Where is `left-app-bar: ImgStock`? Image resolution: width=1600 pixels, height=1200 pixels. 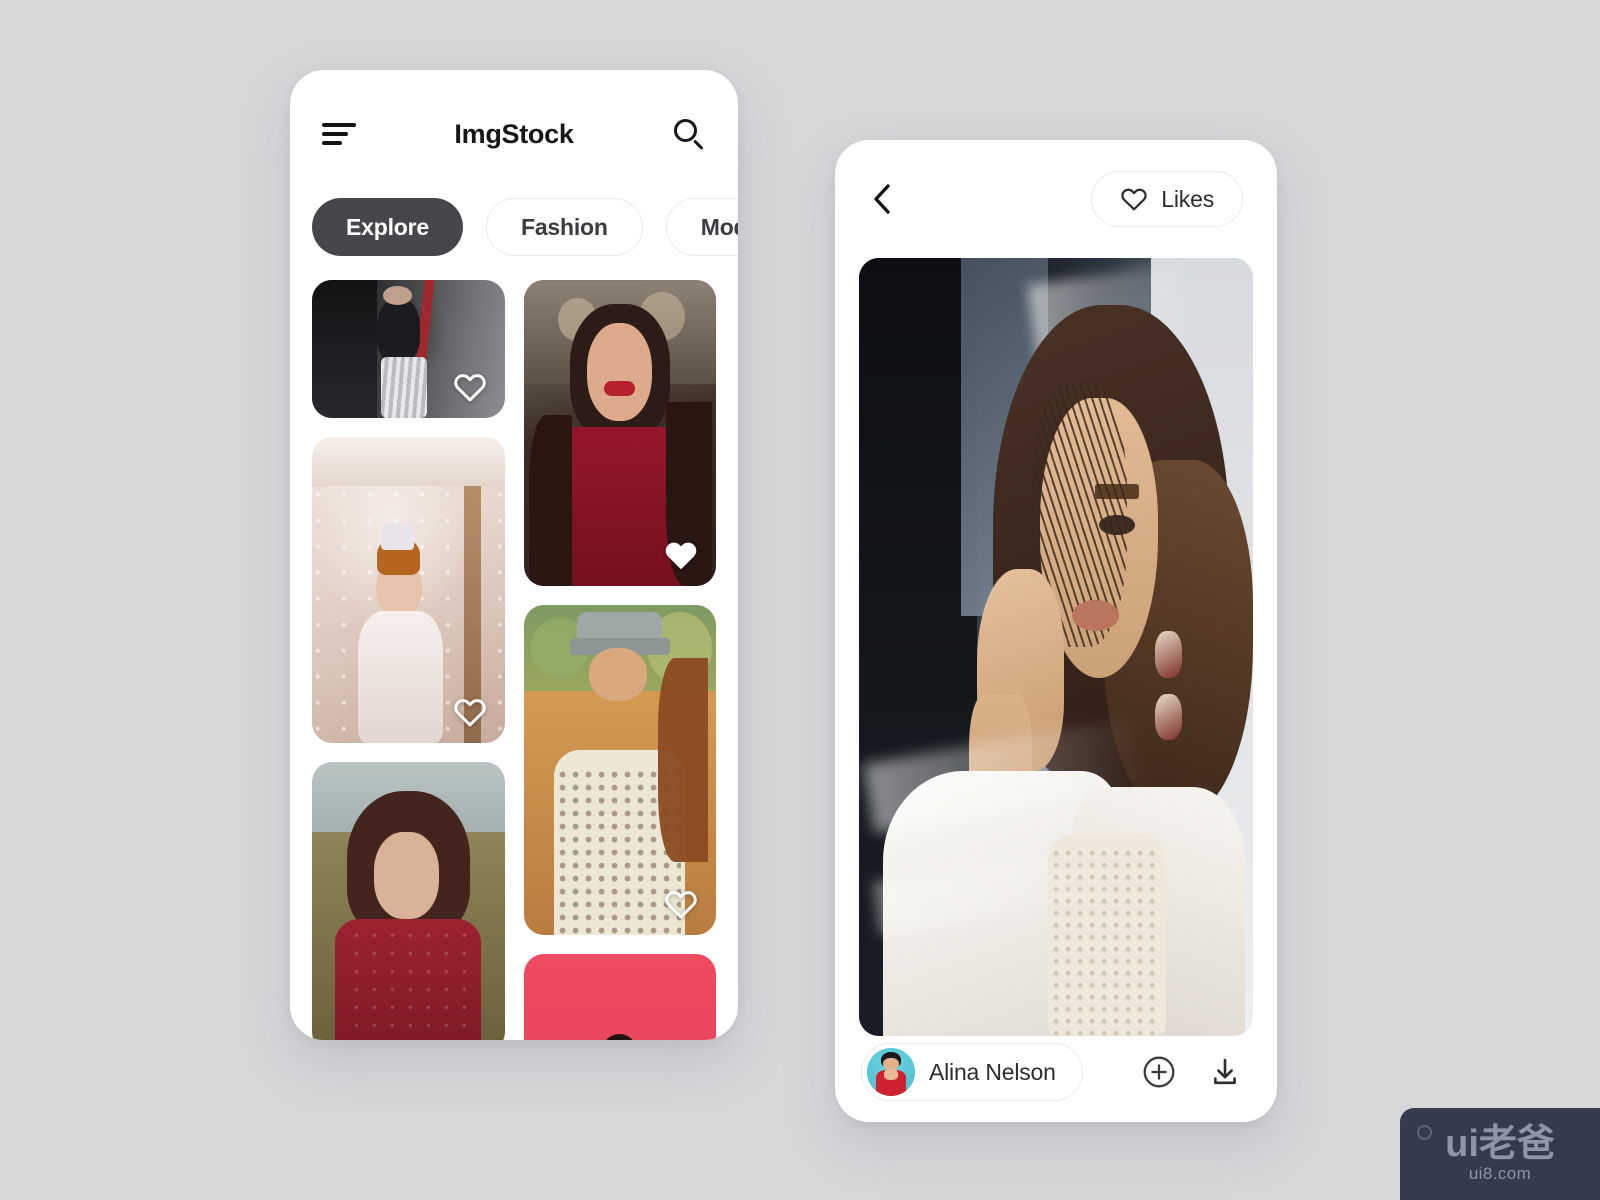 left-app-bar: ImgStock is located at coordinates (514, 134).